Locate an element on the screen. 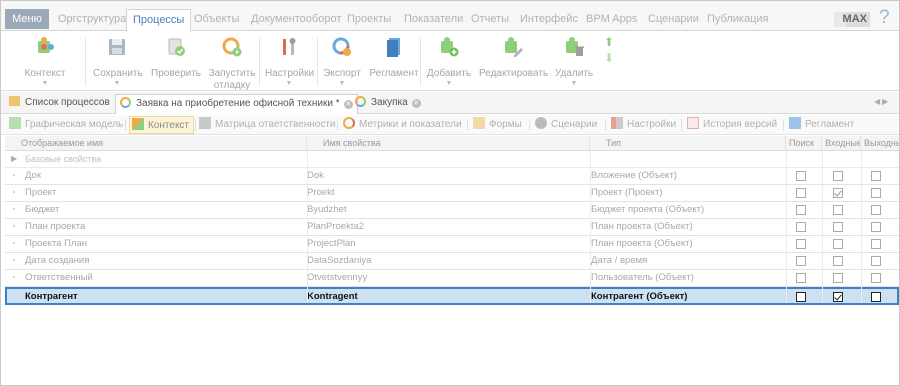 This screenshot has width=900, height=386. puzzle-gear-icon is located at coordinates (138, 124).